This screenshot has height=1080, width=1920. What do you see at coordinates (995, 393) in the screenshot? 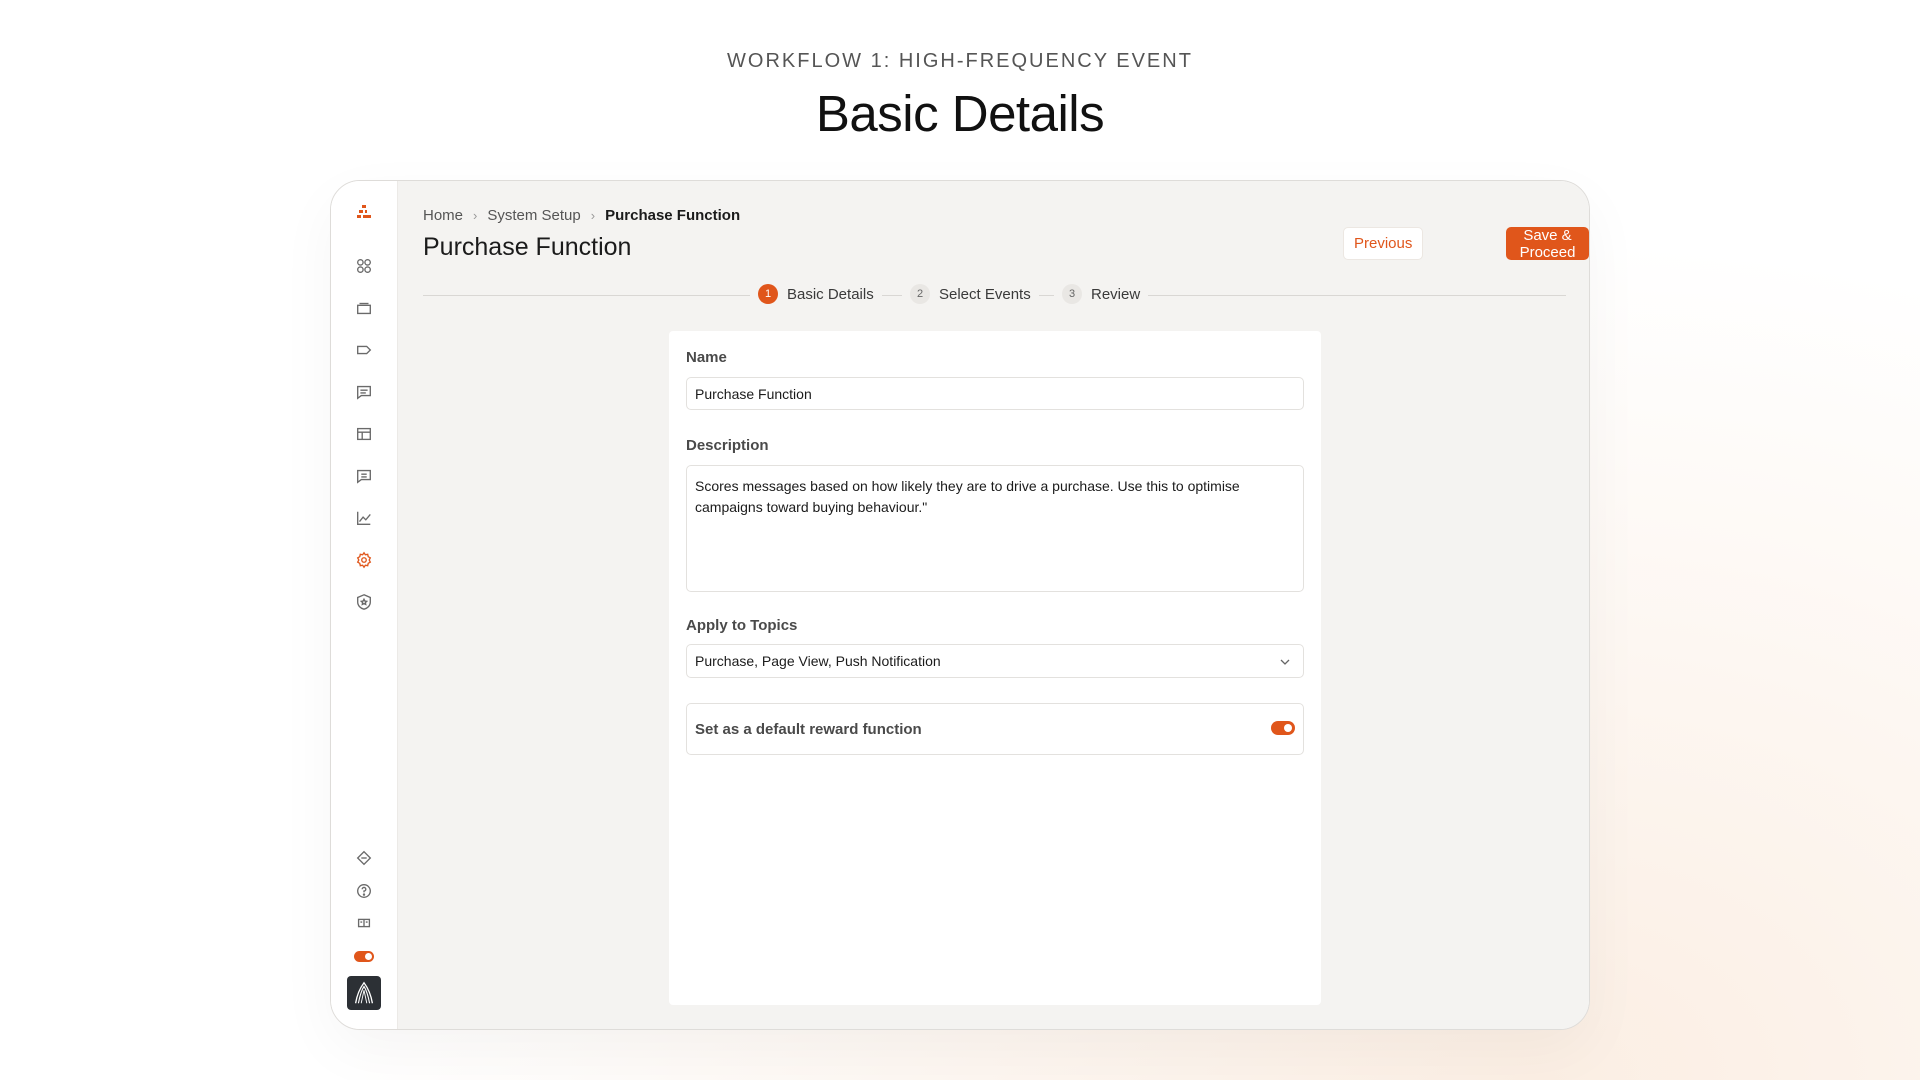
I see `name-input: Purchase Function` at bounding box center [995, 393].